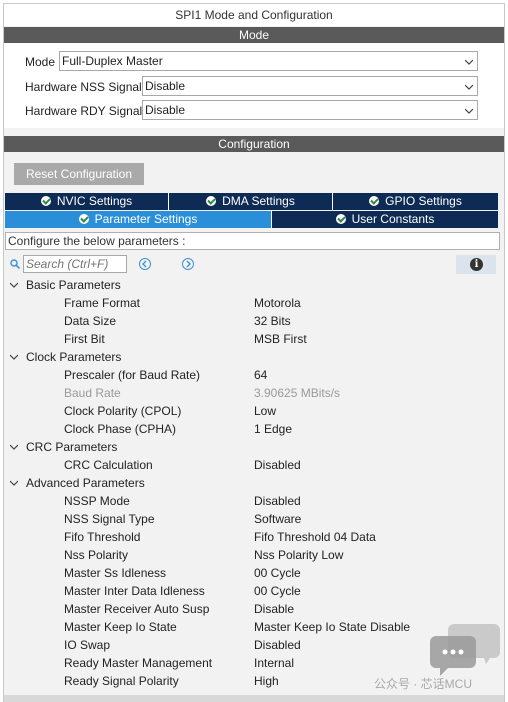  Describe the element at coordinates (79, 174) in the screenshot. I see `reset-configuration-button: Reset Configuration` at that location.